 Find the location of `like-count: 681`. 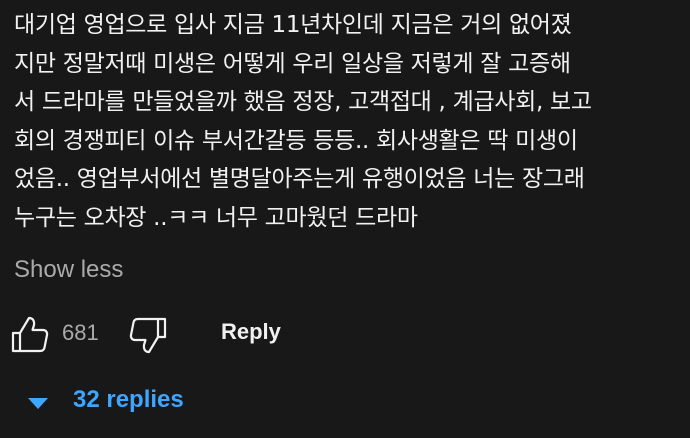

like-count: 681 is located at coordinates (80, 332).